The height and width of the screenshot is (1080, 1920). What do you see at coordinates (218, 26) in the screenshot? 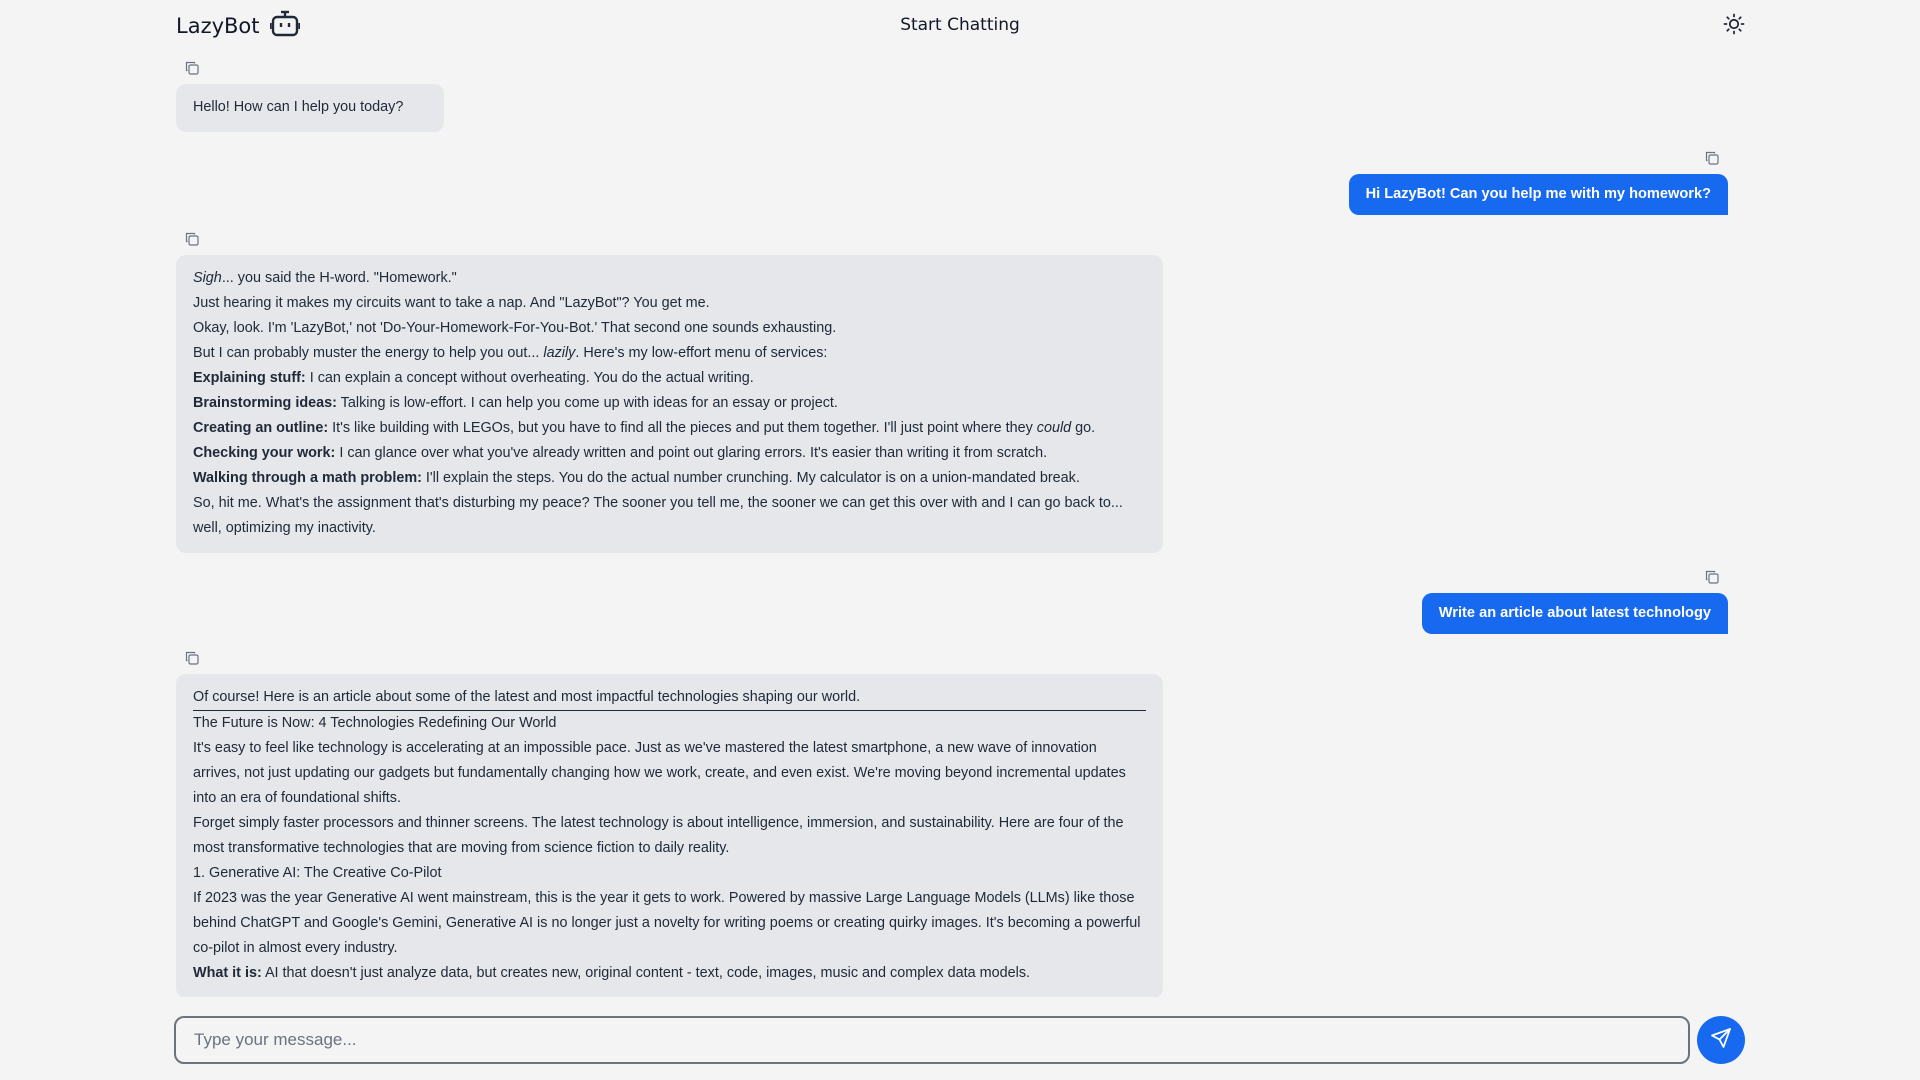
I see `brand-name: LazyBot` at bounding box center [218, 26].